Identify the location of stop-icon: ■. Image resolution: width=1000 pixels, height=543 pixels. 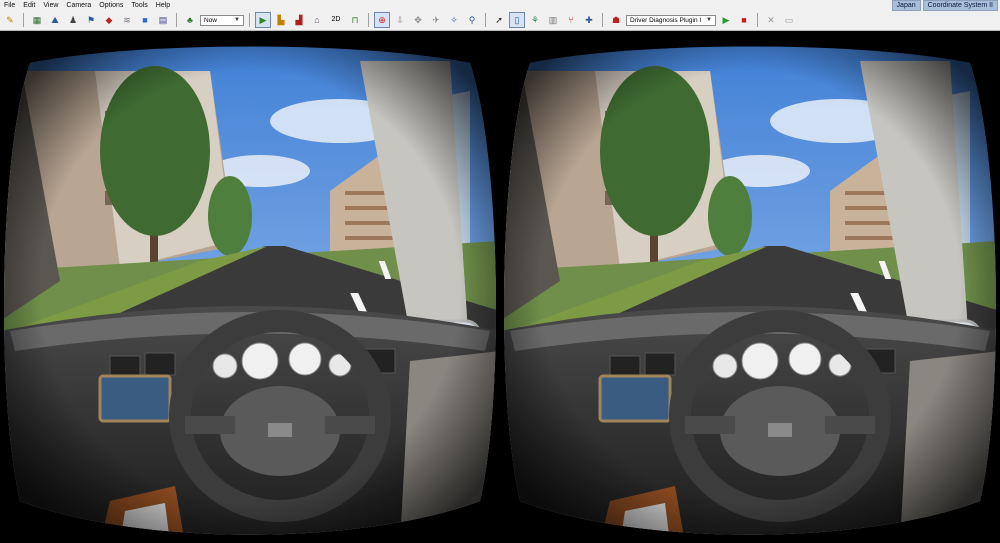
(744, 20).